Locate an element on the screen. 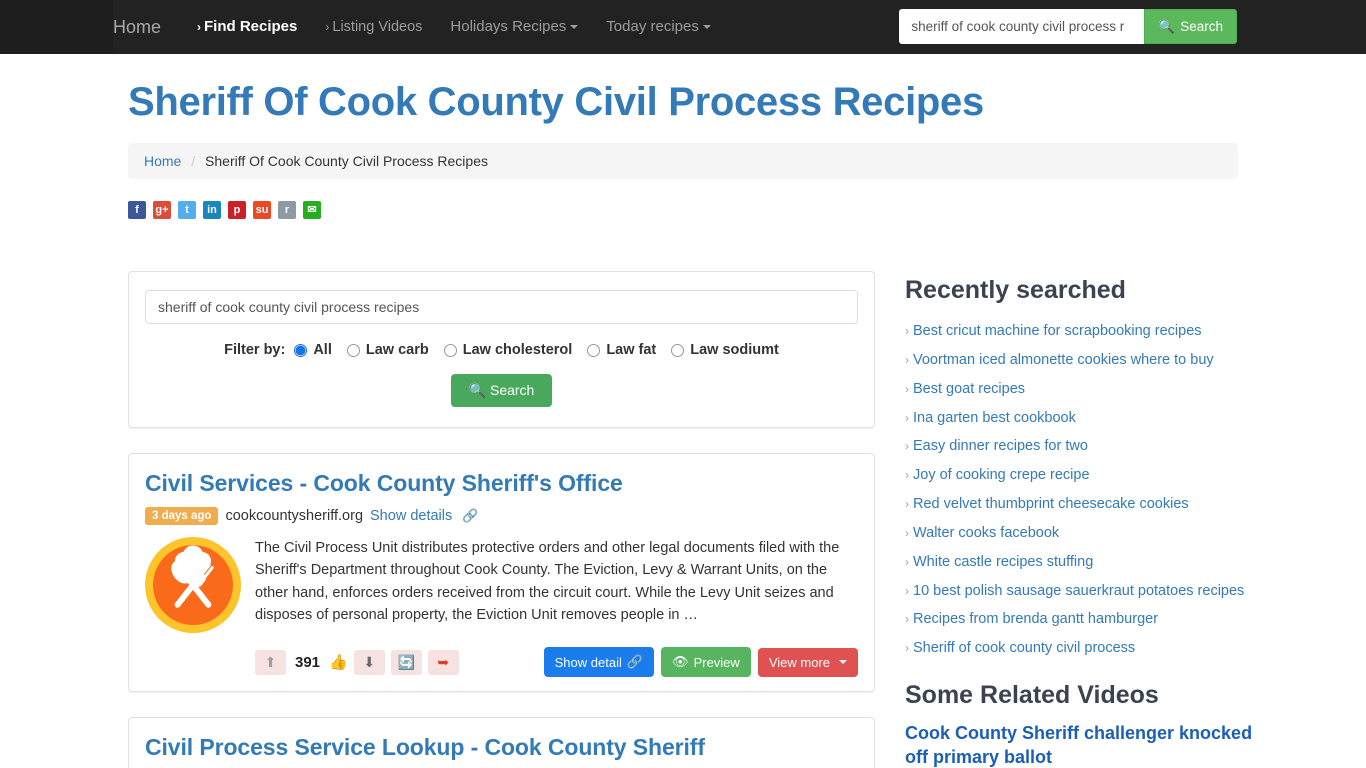 This screenshot has width=1366, height=768. nav-item-label: Home is located at coordinates (137, 27).